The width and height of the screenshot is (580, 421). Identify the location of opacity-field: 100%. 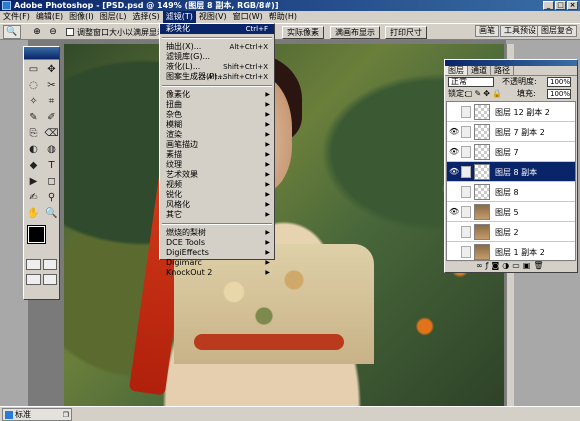
(559, 82).